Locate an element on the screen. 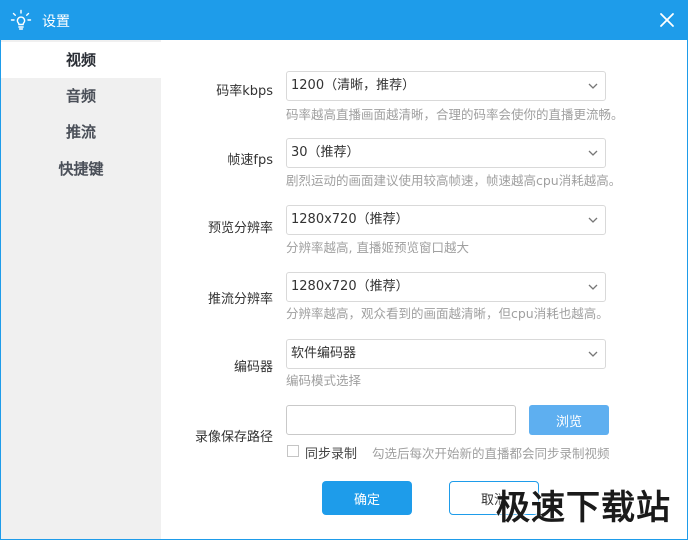 The height and width of the screenshot is (540, 688). fps-select: 30（推荐） is located at coordinates (446, 153).